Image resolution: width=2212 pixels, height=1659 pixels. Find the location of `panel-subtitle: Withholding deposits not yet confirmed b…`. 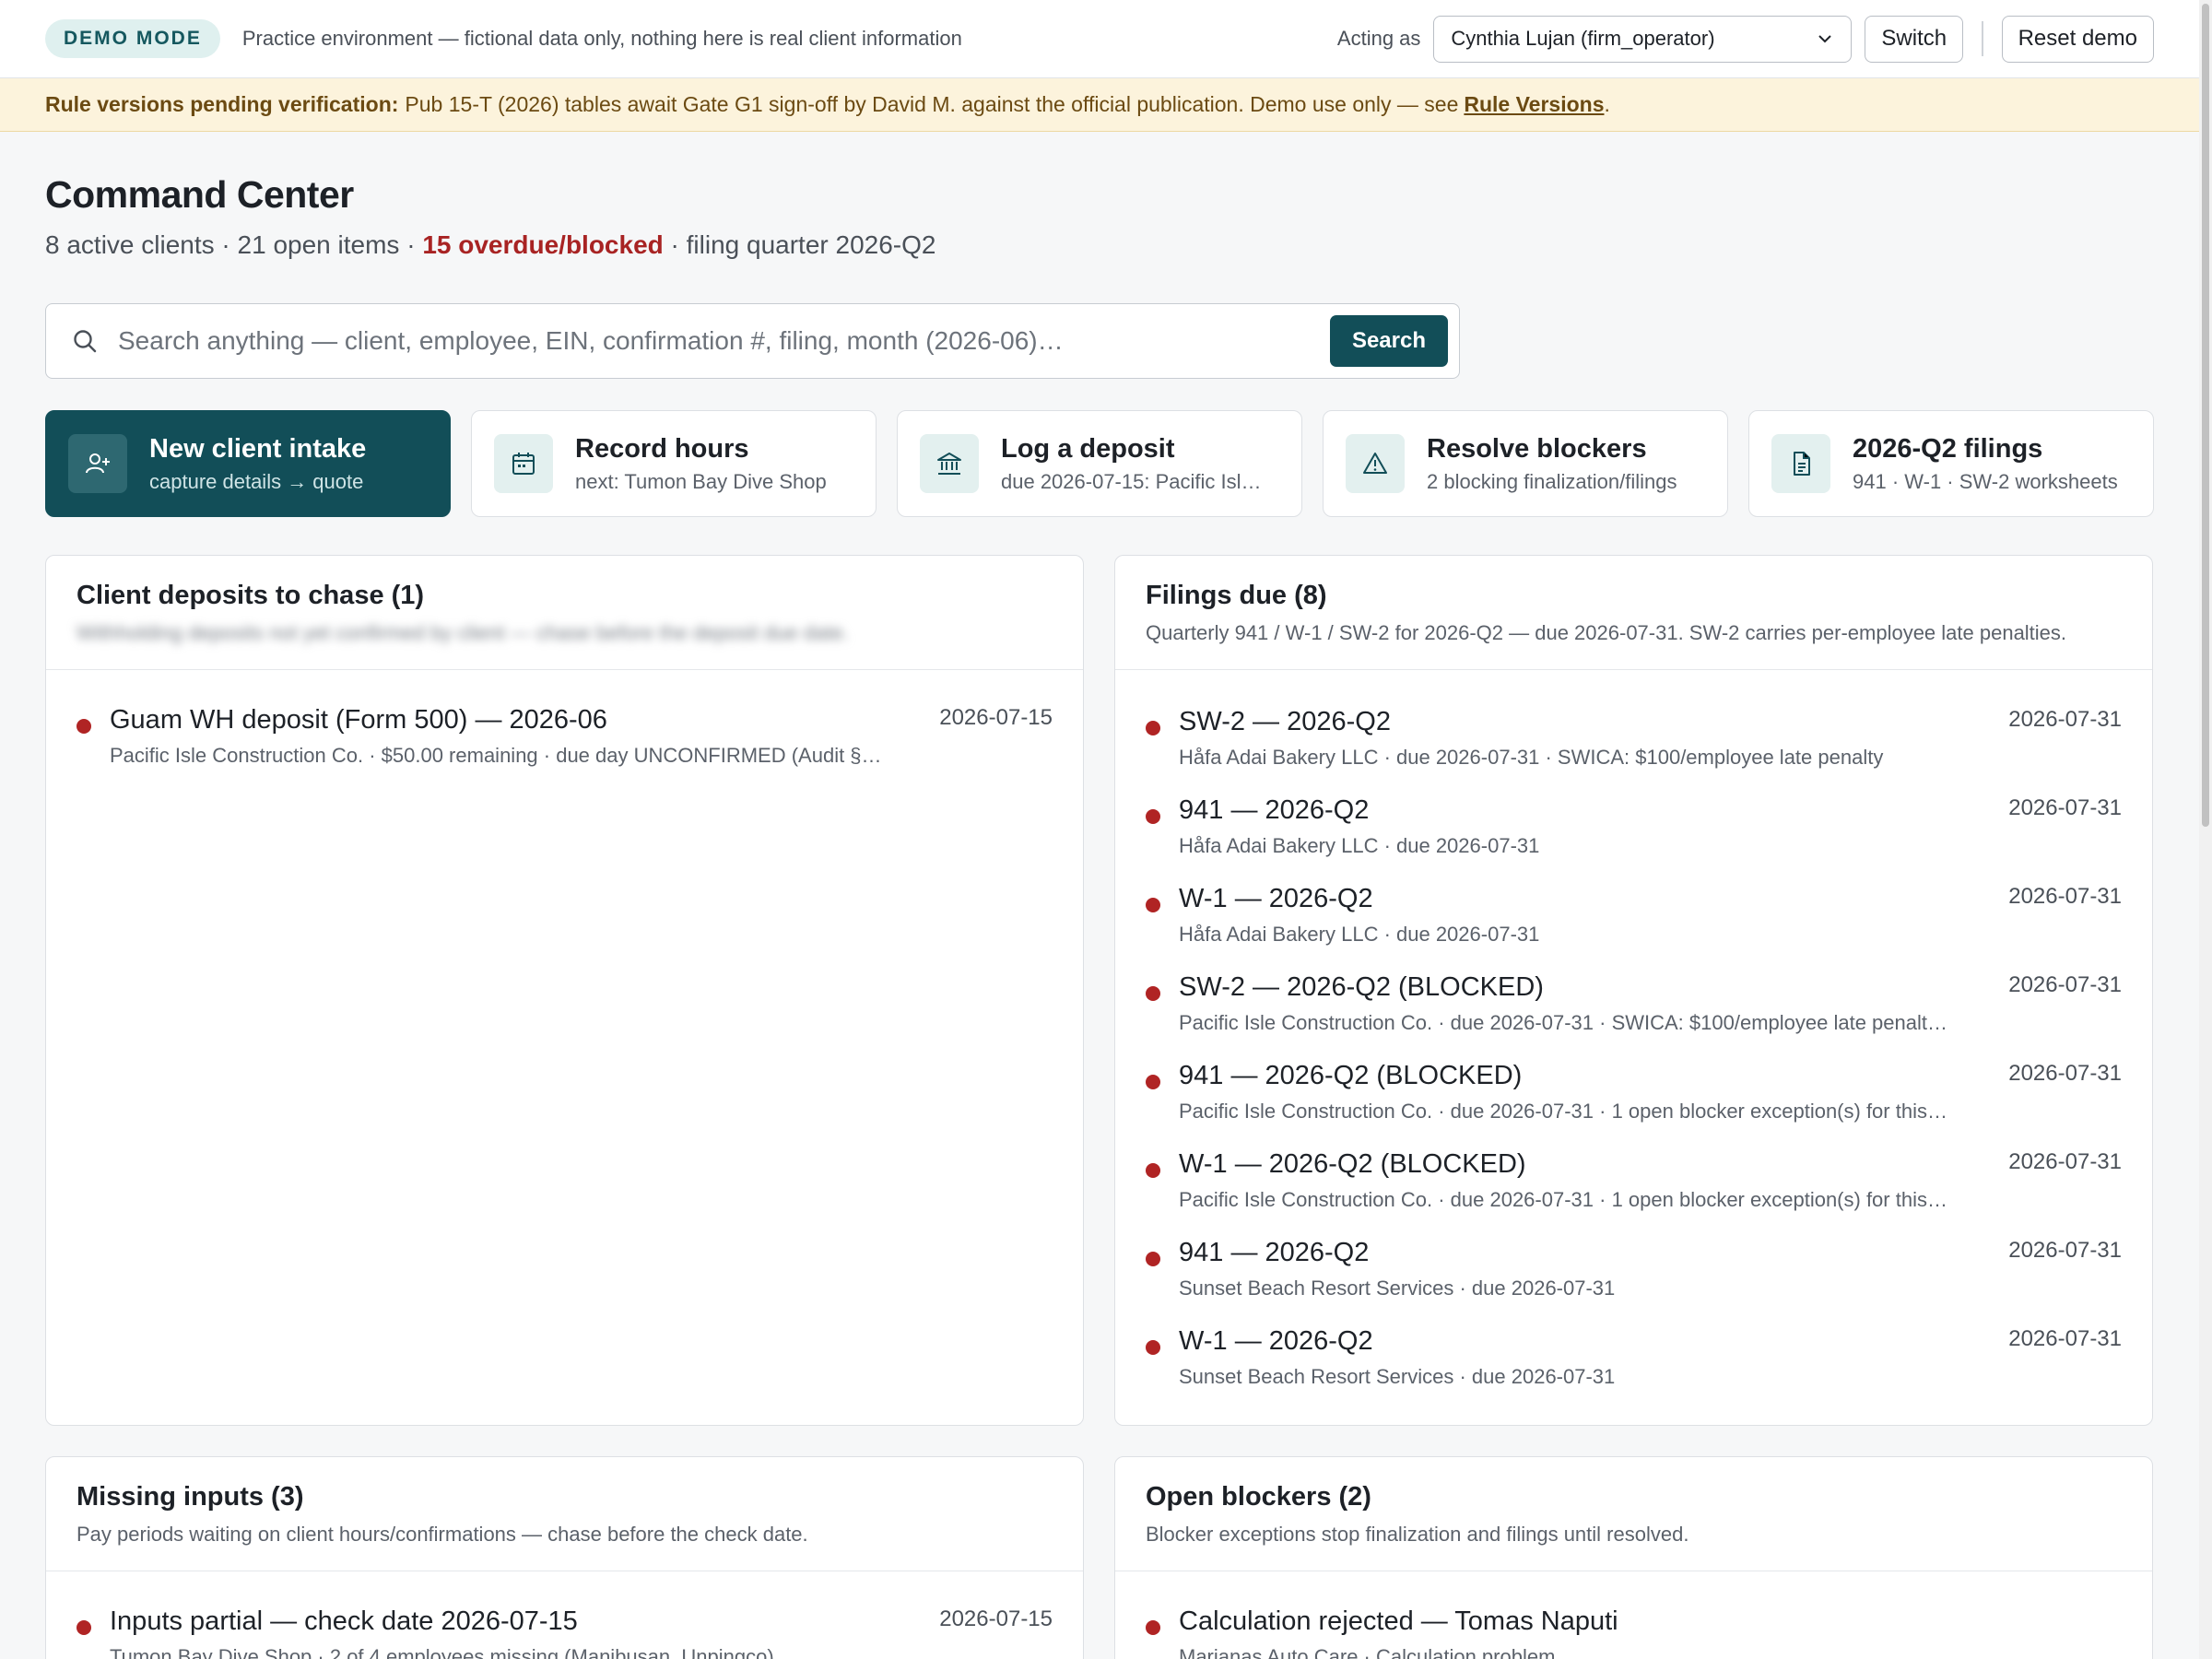

panel-subtitle: Withholding deposits not yet confirmed b… is located at coordinates (462, 632).